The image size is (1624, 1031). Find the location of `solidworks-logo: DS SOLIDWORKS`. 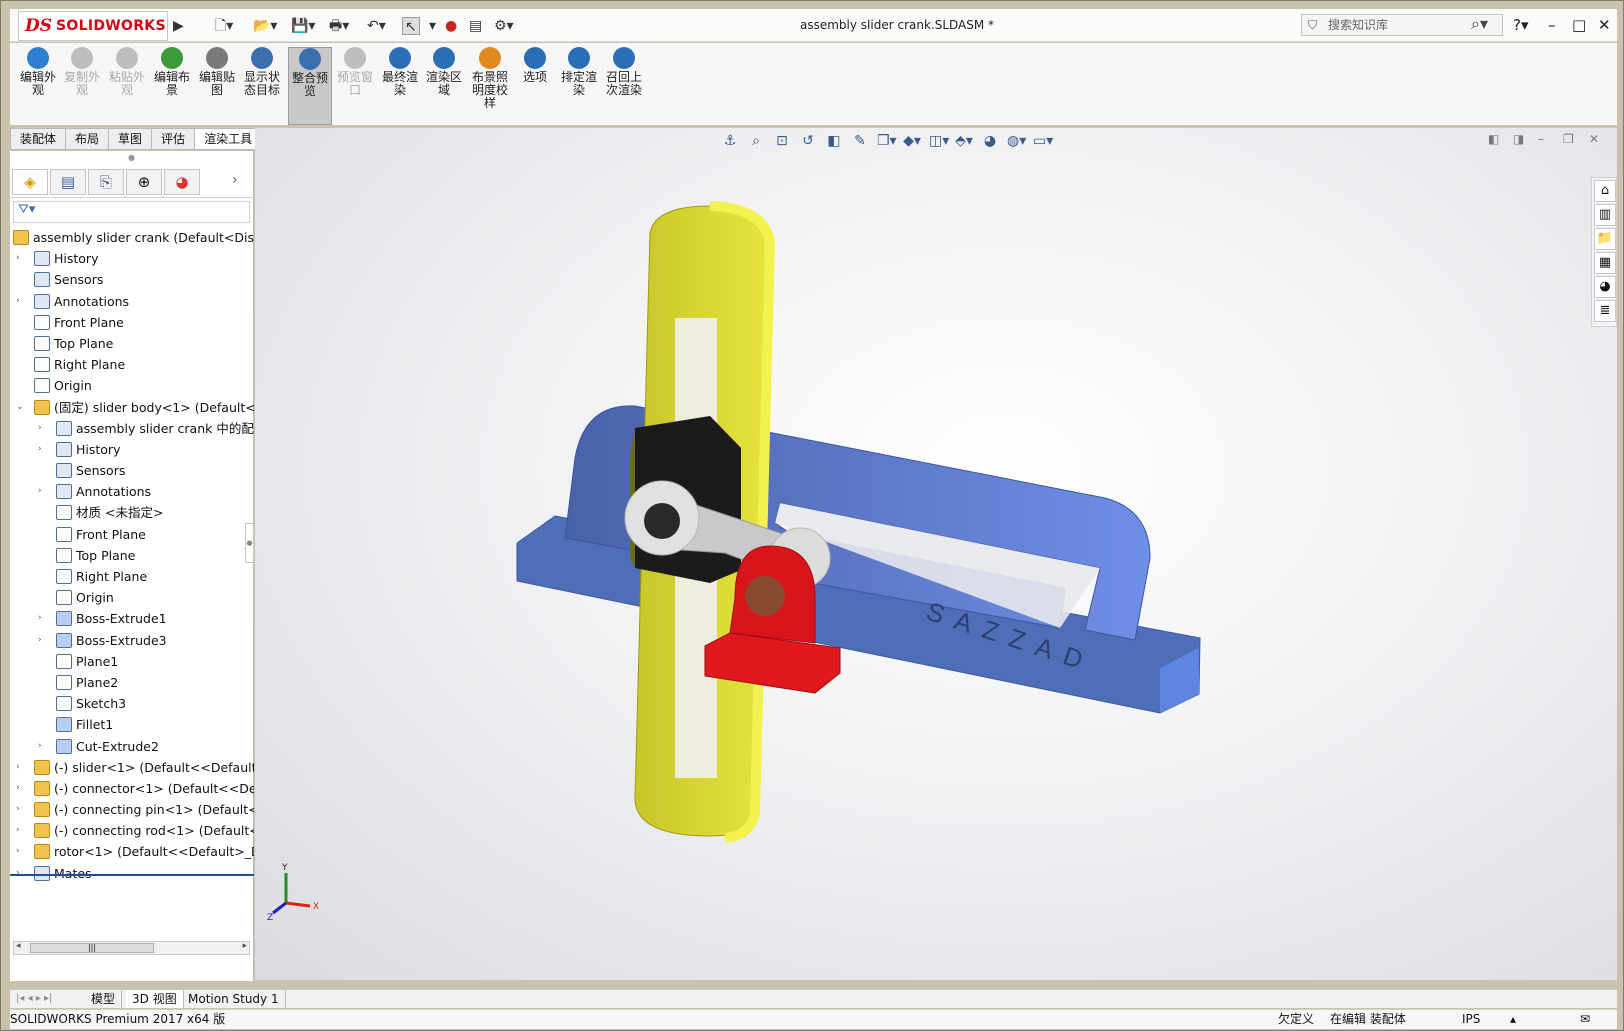

solidworks-logo: DS SOLIDWORKS is located at coordinates (93, 26).